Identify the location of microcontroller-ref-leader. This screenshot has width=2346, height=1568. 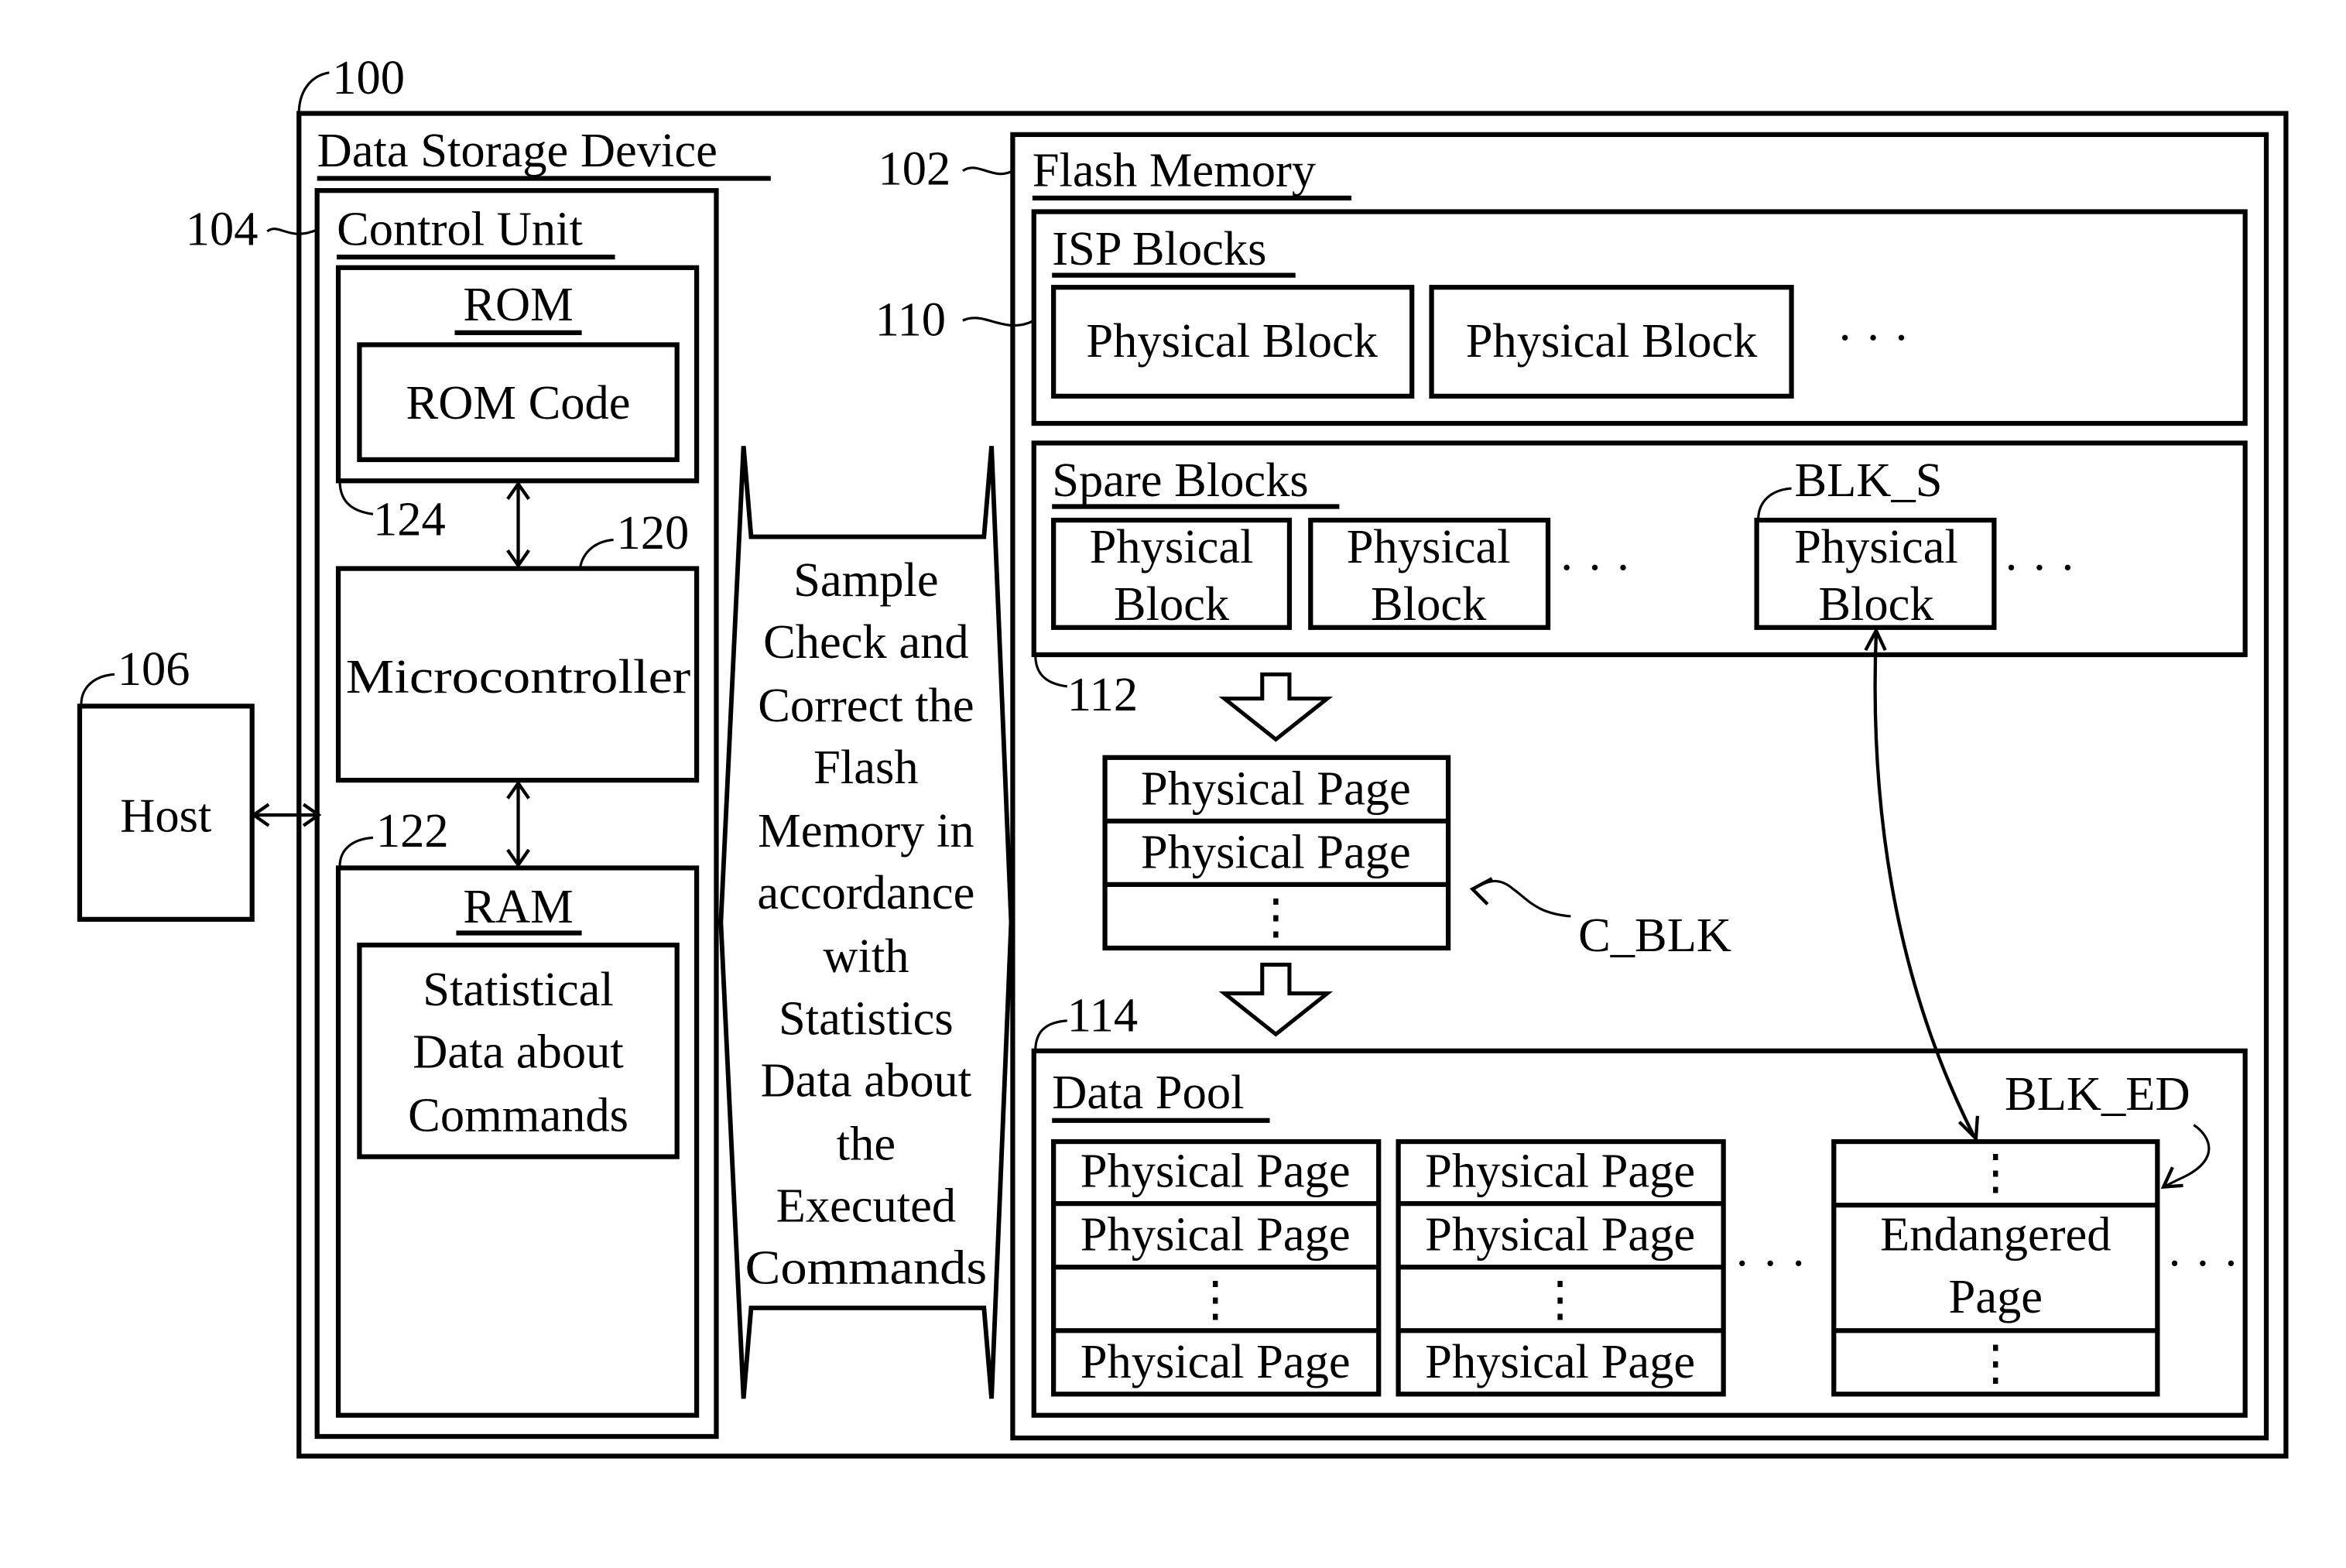
(596, 552).